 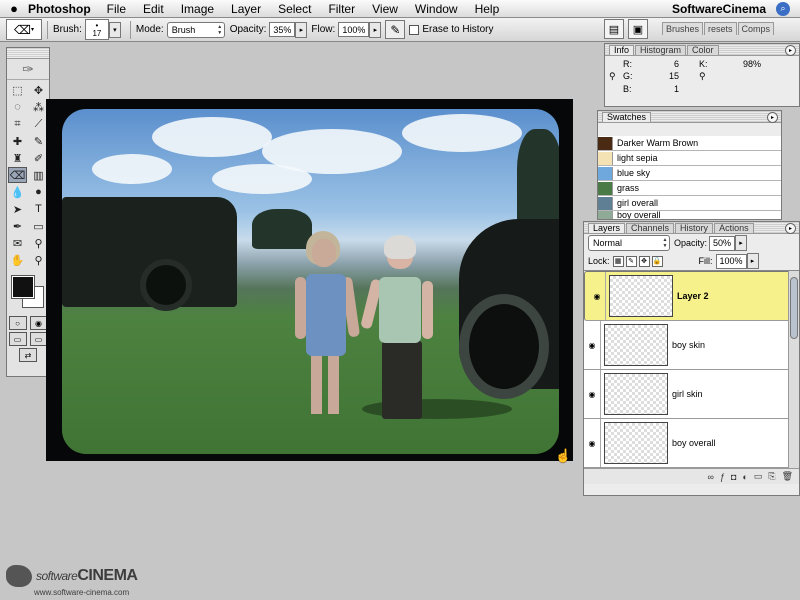 What do you see at coordinates (771, 476) in the screenshot?
I see `new-layer-icon: ⎘` at bounding box center [771, 476].